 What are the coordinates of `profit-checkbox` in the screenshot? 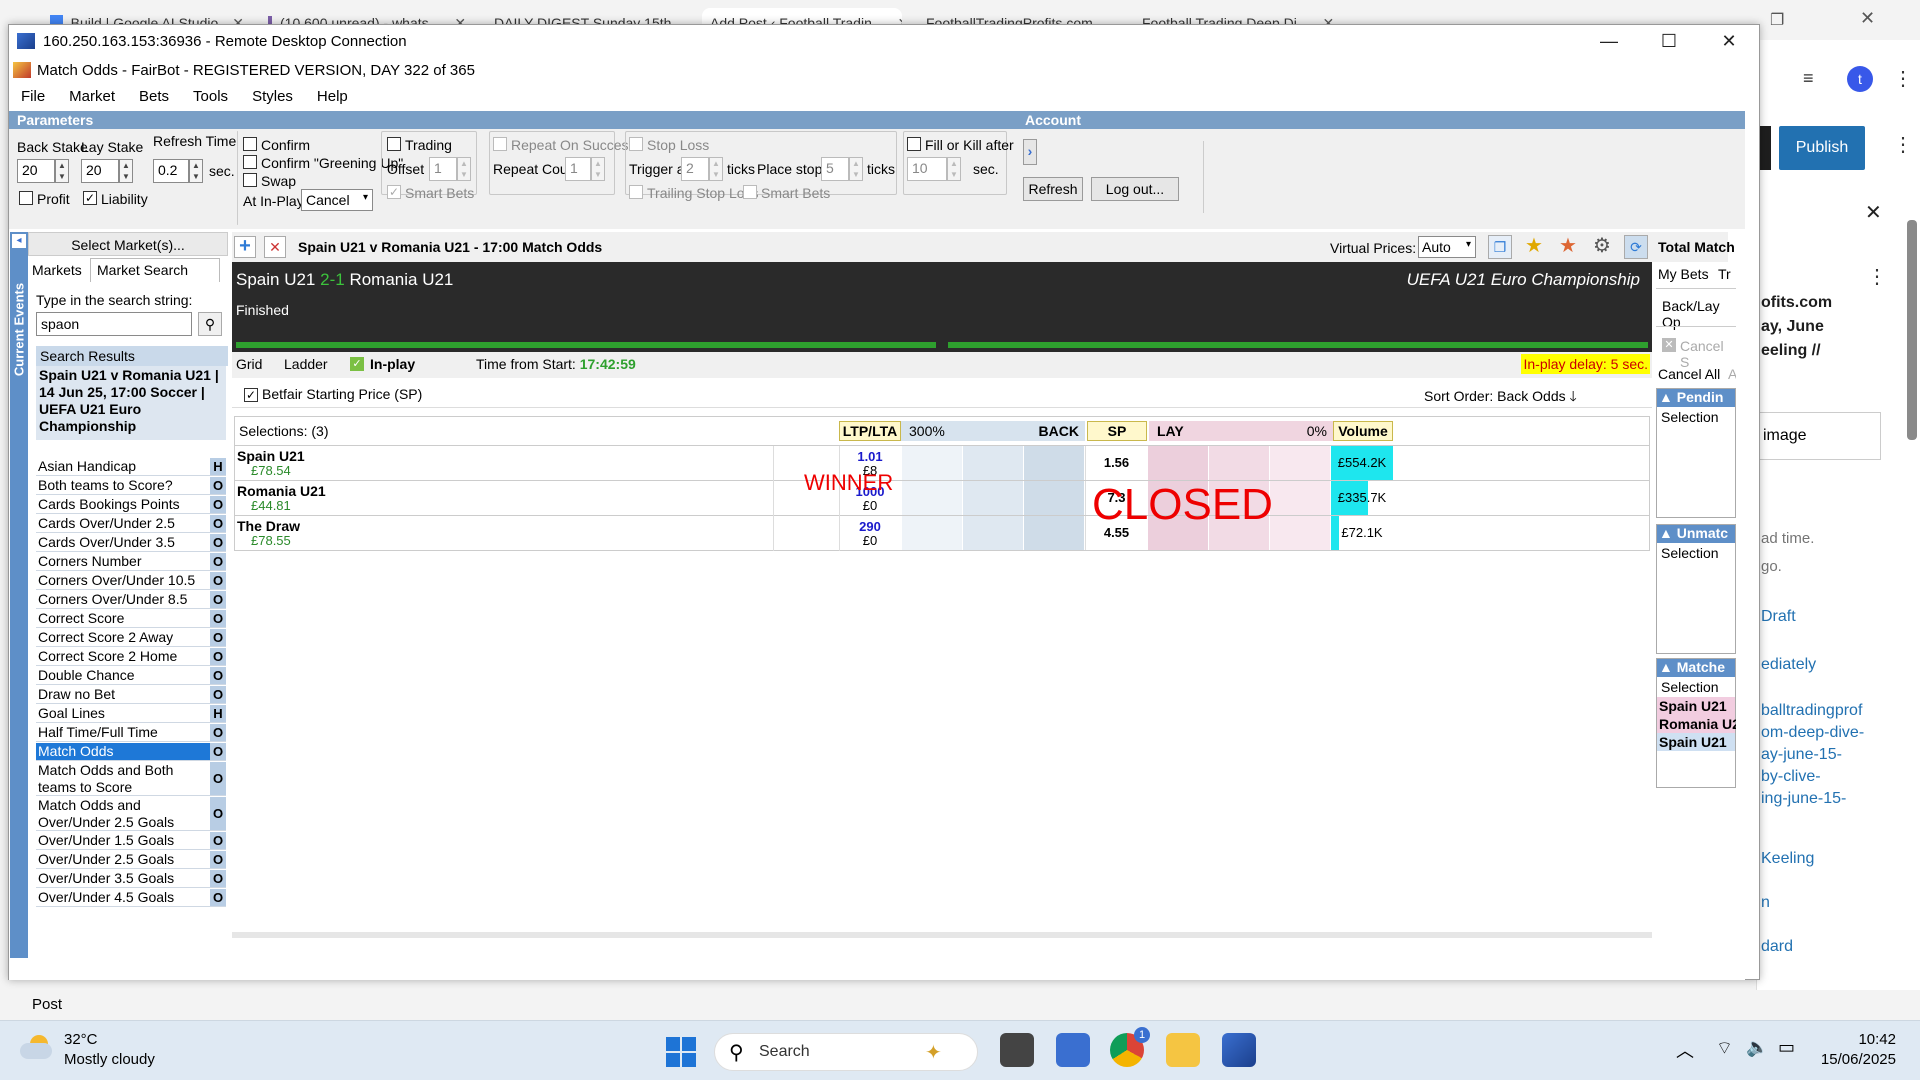 It's located at (26, 198).